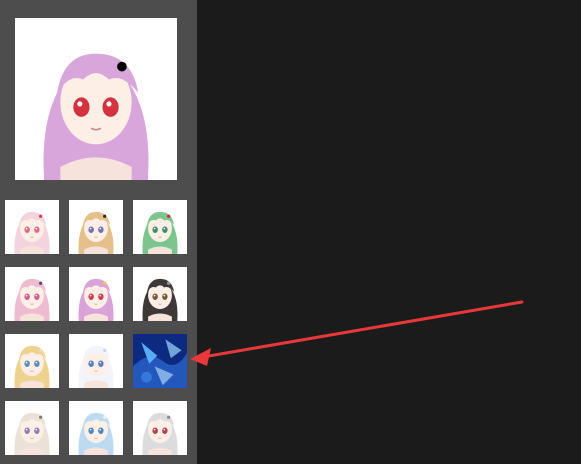  I want to click on selected-image-preview, so click(96, 99).